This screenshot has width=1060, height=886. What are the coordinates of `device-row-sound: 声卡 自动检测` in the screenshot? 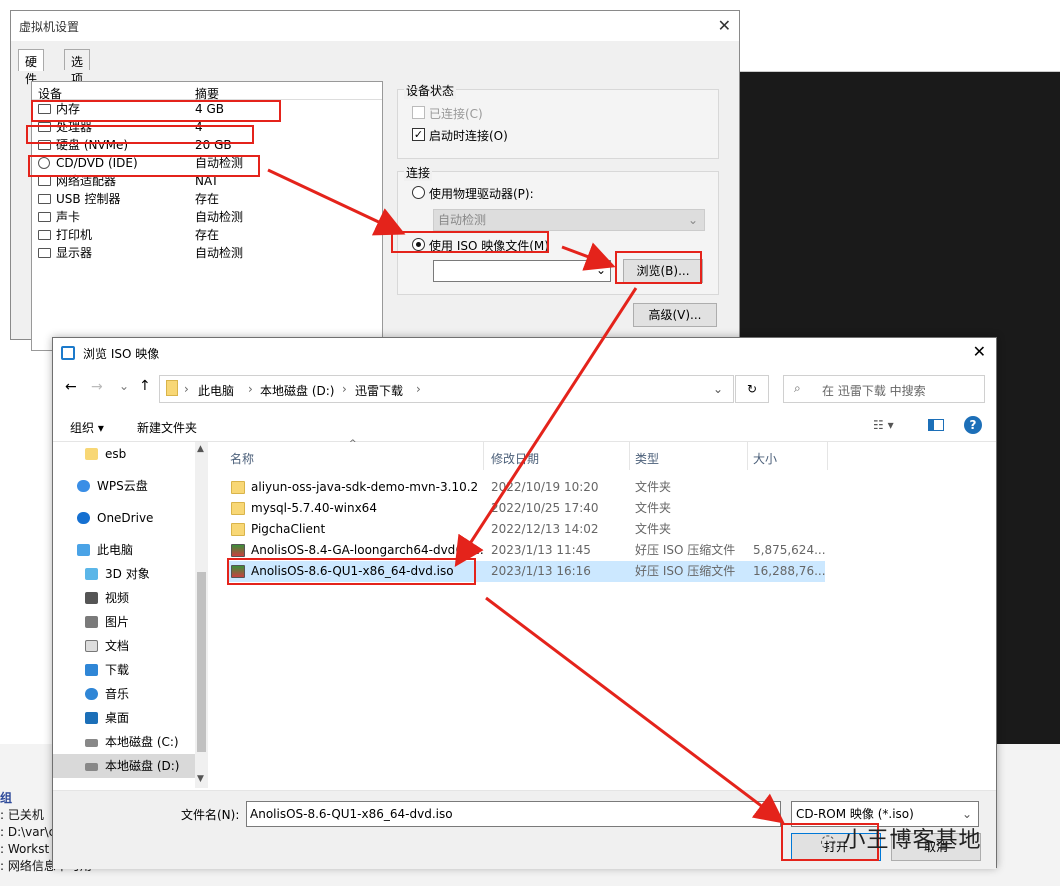 It's located at (207, 217).